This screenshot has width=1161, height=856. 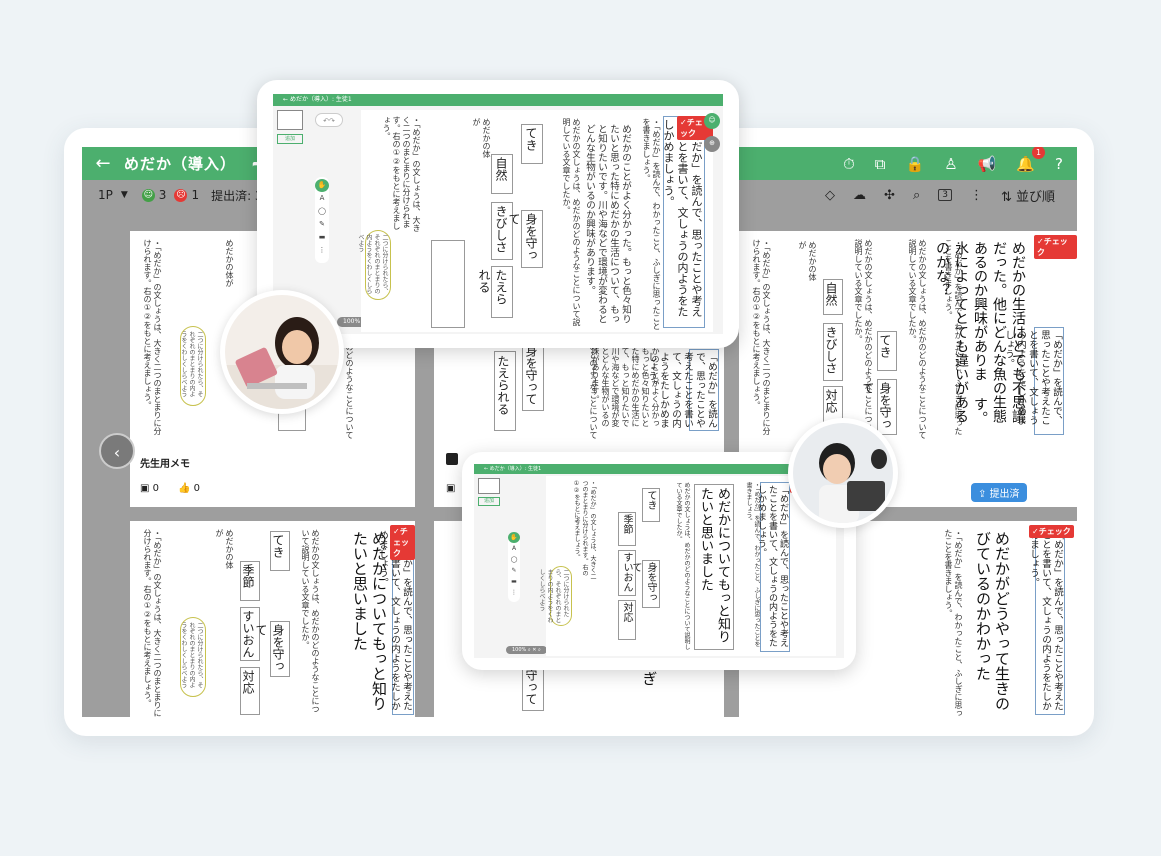 I want to click on help-icon: ?, so click(x=1059, y=164).